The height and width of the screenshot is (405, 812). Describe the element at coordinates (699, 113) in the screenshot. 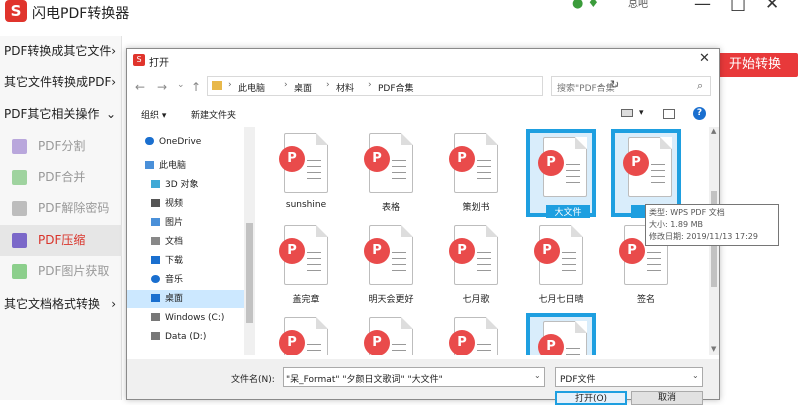

I see `help-icon: ?` at that location.